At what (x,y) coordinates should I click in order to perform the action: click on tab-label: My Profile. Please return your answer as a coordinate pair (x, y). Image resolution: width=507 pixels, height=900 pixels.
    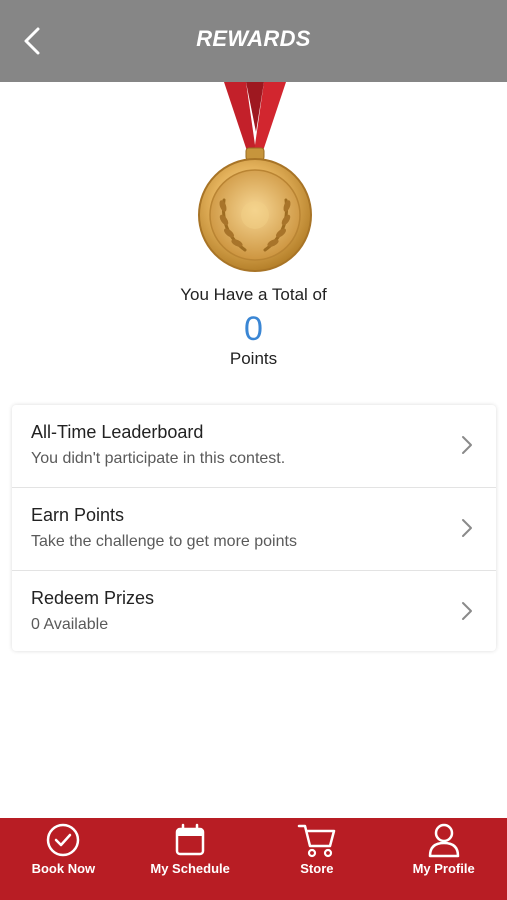
    Looking at the image, I should click on (443, 868).